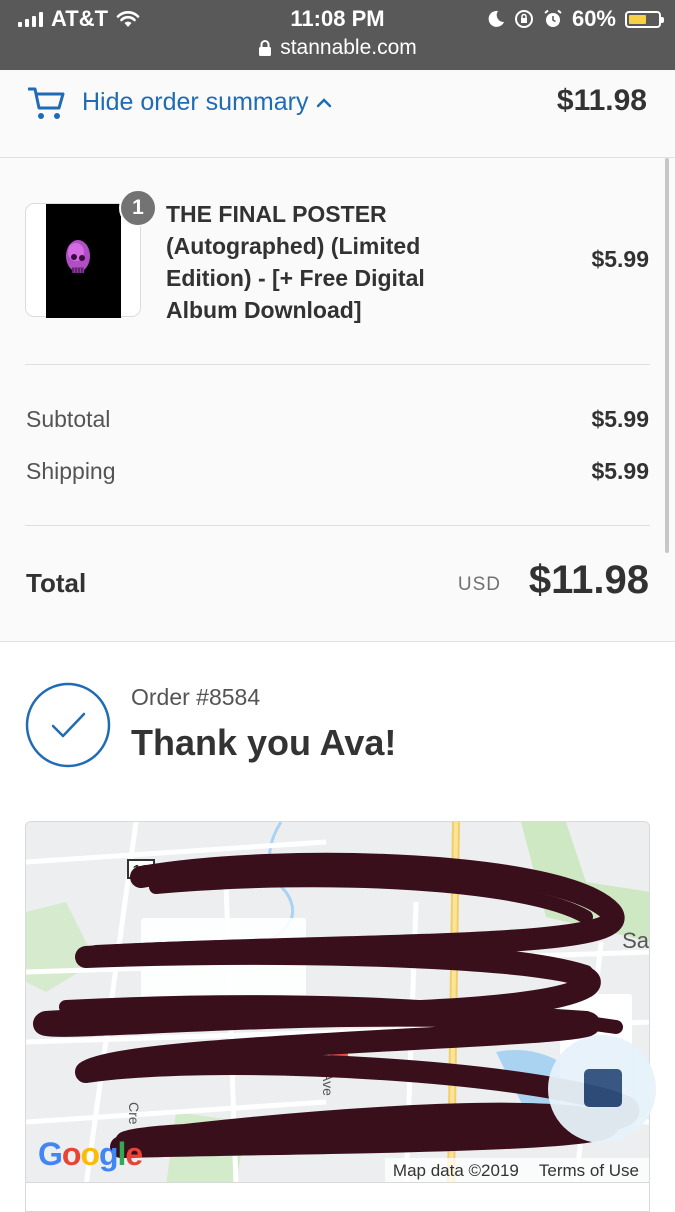 This screenshot has height=1212, width=675. What do you see at coordinates (553, 18) in the screenshot?
I see `alarm-icon` at bounding box center [553, 18].